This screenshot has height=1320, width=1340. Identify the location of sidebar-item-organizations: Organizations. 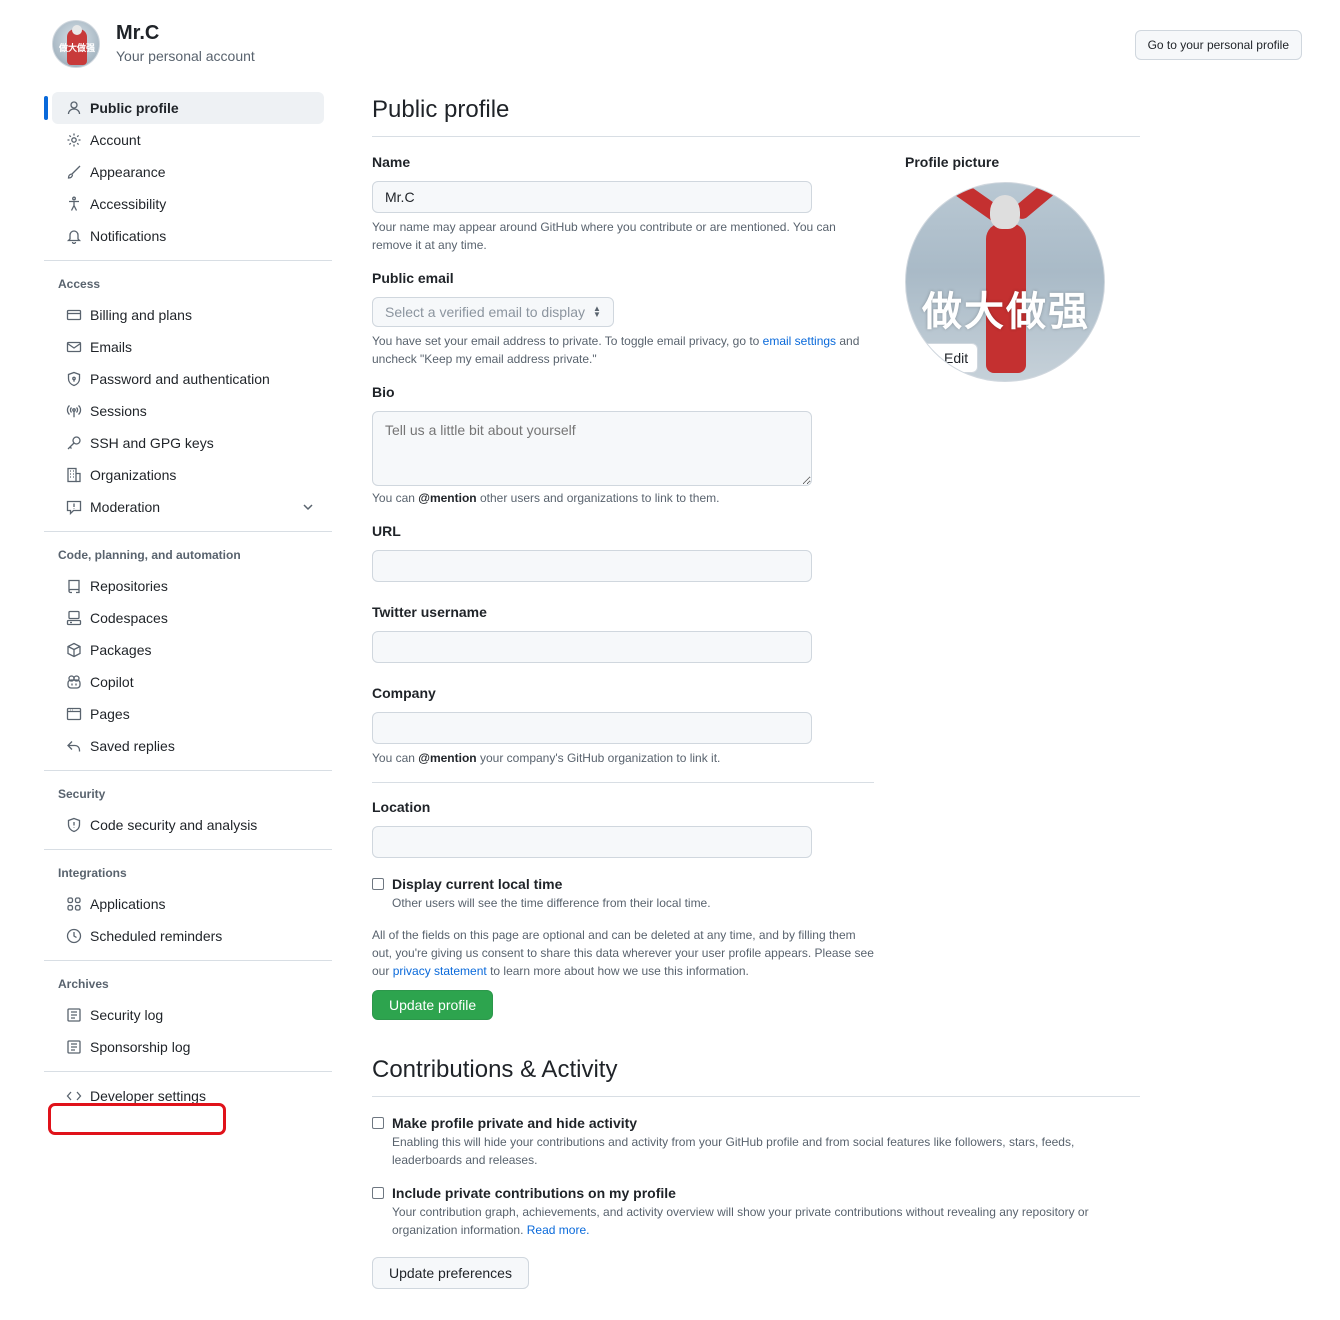
(188, 475).